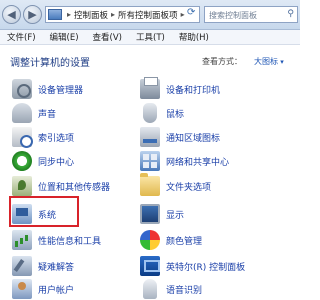 The height and width of the screenshot is (300, 320). I want to click on back-button: ◀, so click(11, 14).